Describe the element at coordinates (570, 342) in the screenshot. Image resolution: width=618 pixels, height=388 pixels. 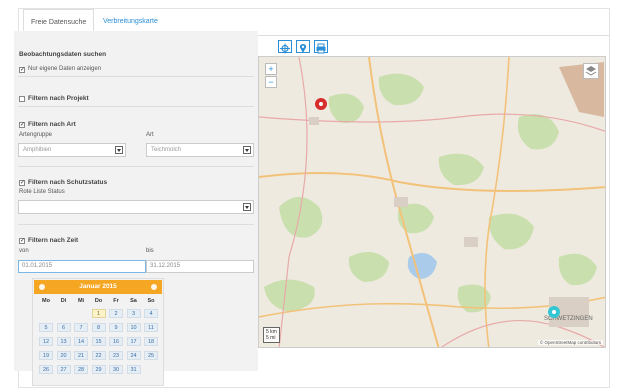
I see `map-attribution: © OpenStreetMap contributors` at that location.